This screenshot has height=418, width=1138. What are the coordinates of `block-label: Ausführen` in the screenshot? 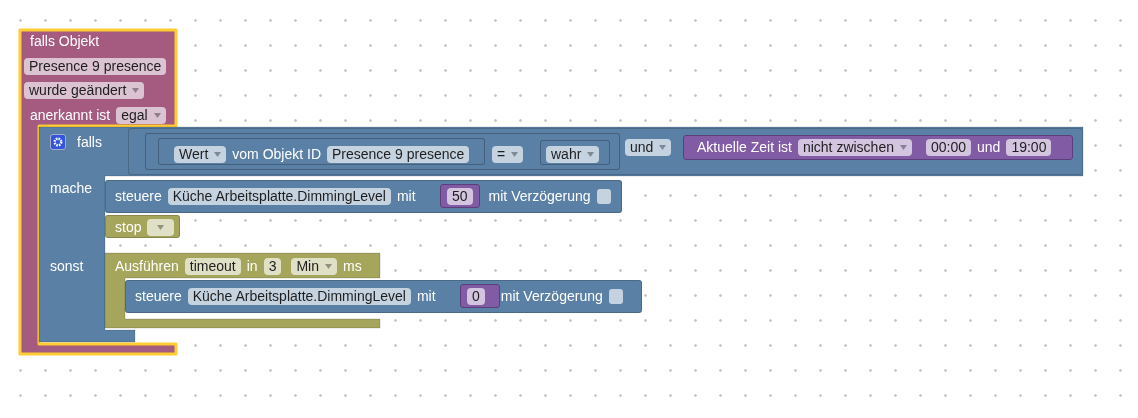 It's located at (147, 266).